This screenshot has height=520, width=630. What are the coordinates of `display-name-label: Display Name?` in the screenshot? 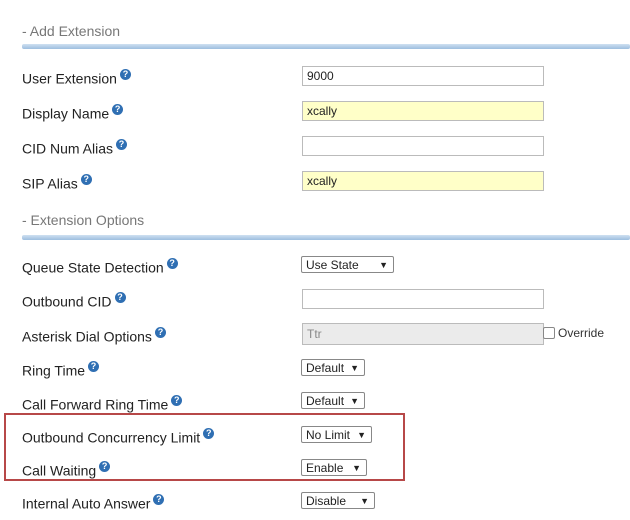 It's located at (73, 113).